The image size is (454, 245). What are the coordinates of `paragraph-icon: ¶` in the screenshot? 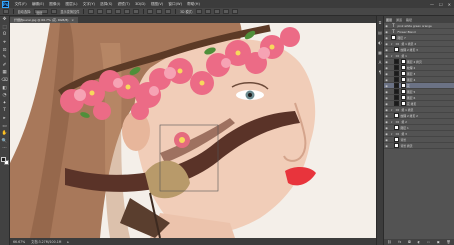 It's located at (380, 72).